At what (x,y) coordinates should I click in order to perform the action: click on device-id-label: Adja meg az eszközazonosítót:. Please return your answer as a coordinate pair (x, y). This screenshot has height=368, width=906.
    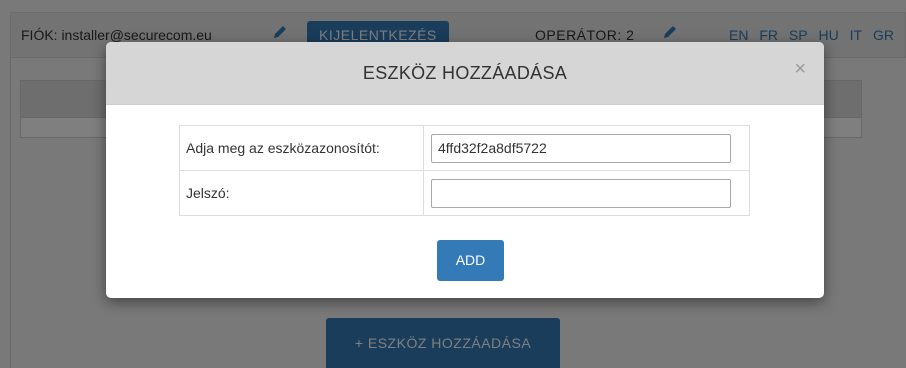
    Looking at the image, I should click on (301, 148).